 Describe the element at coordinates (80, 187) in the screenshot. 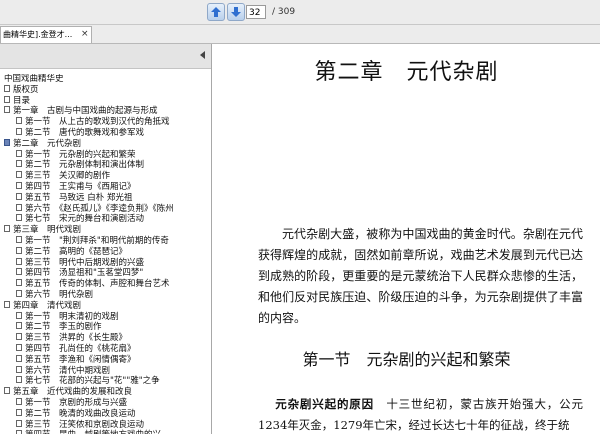

I see `bookmark-label: 第四节 王实甫与《西厢记》` at that location.